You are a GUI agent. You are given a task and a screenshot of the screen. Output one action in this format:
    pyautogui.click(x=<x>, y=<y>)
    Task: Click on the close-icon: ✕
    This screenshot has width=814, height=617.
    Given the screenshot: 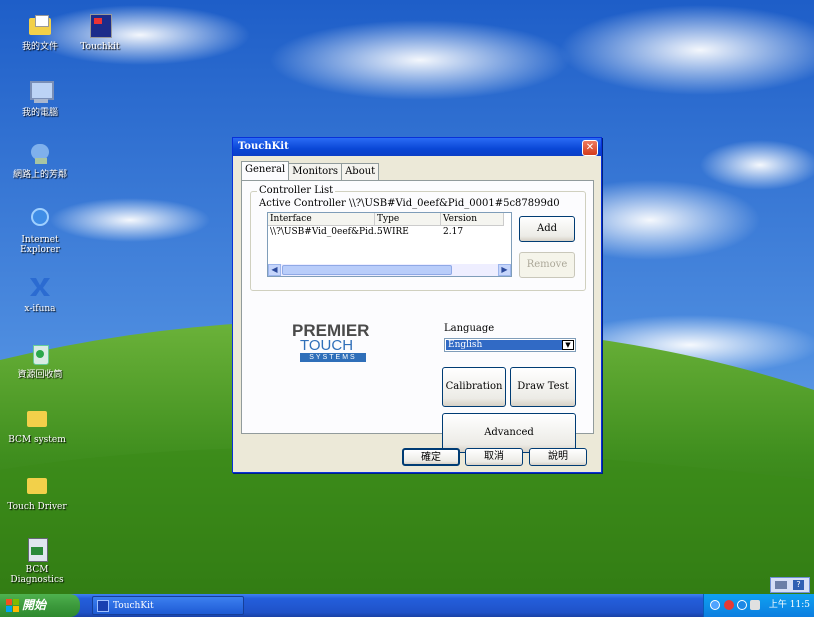 What is the action you would take?
    pyautogui.click(x=590, y=147)
    